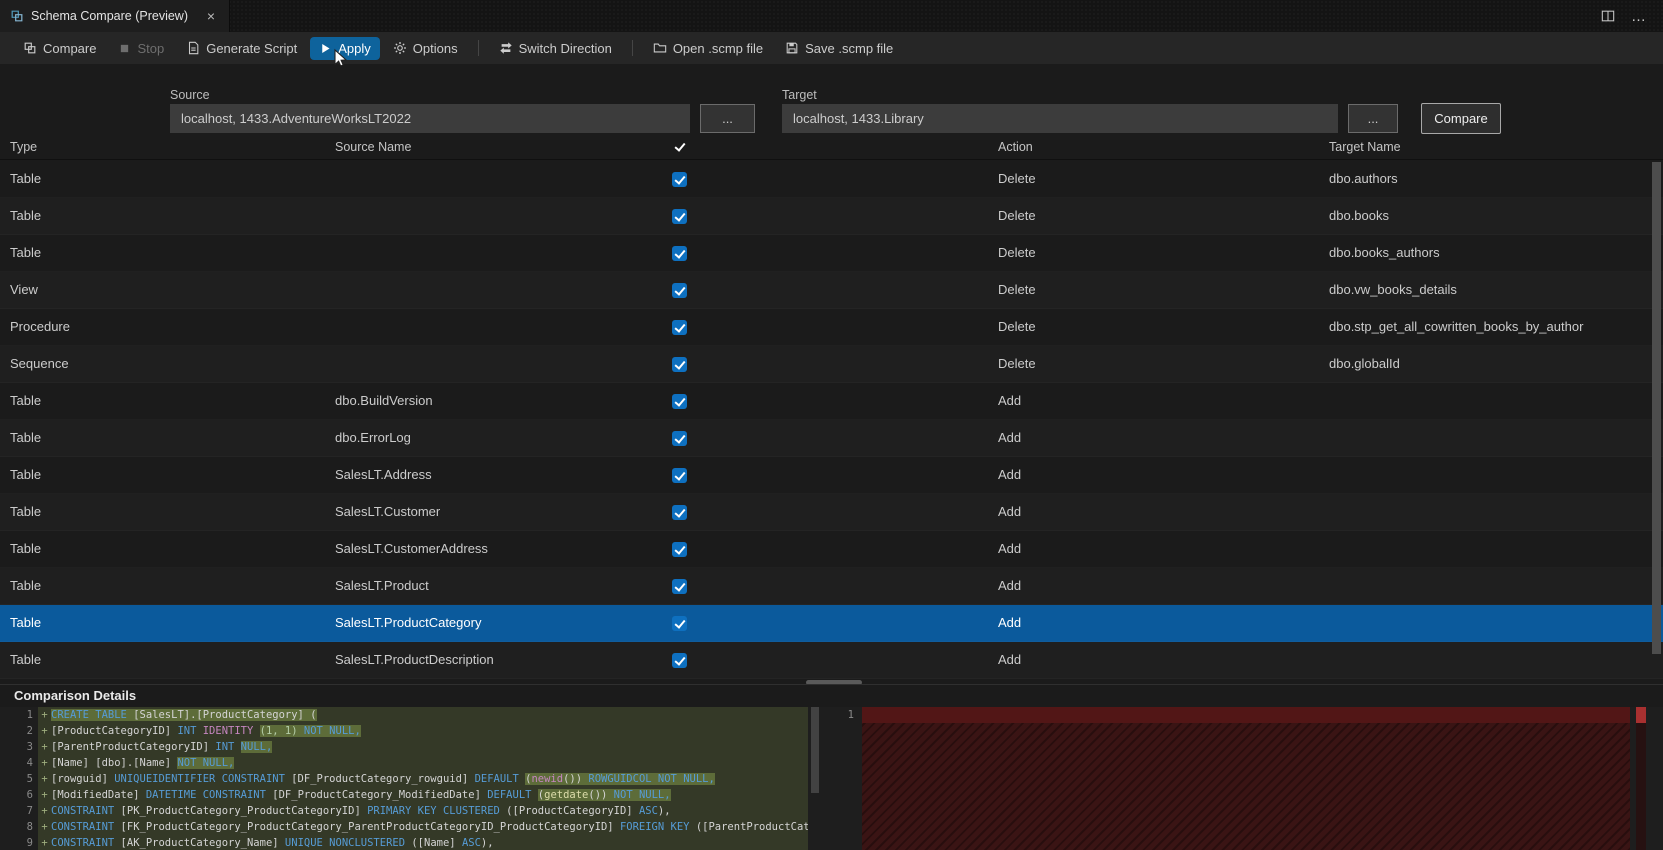  I want to click on gear-icon, so click(400, 48).